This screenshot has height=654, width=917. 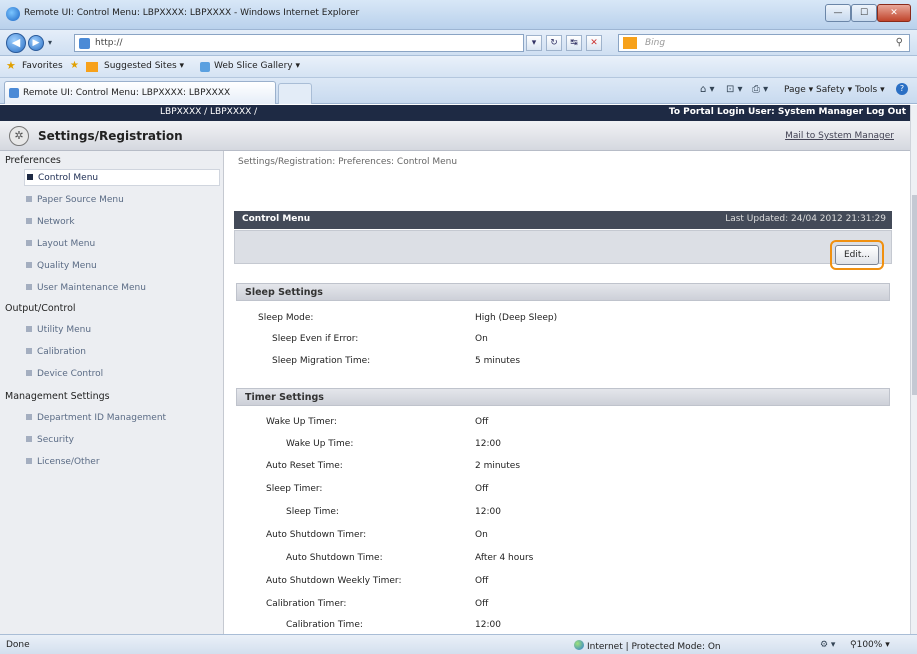 I want to click on sidebar-item-department-id-management: Department ID Management, so click(x=96, y=418).